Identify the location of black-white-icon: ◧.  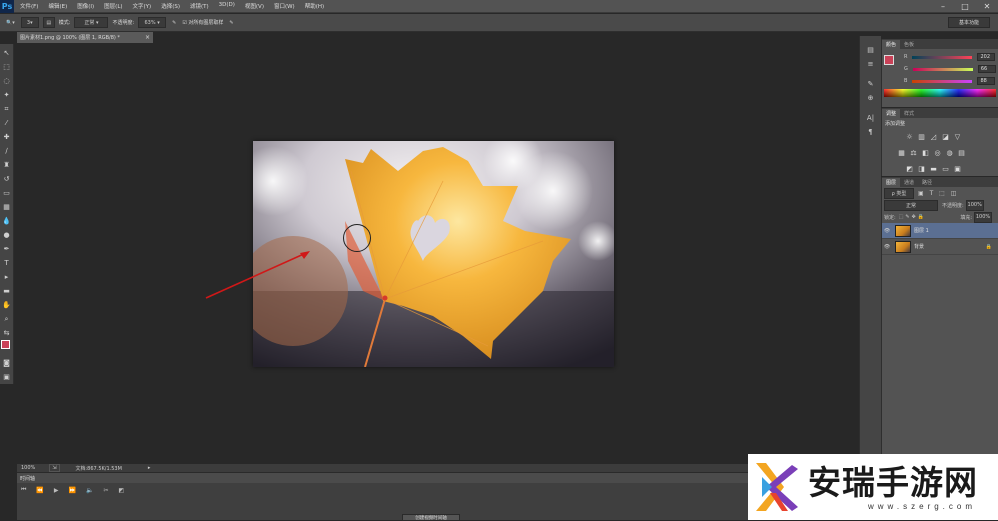
(925, 153).